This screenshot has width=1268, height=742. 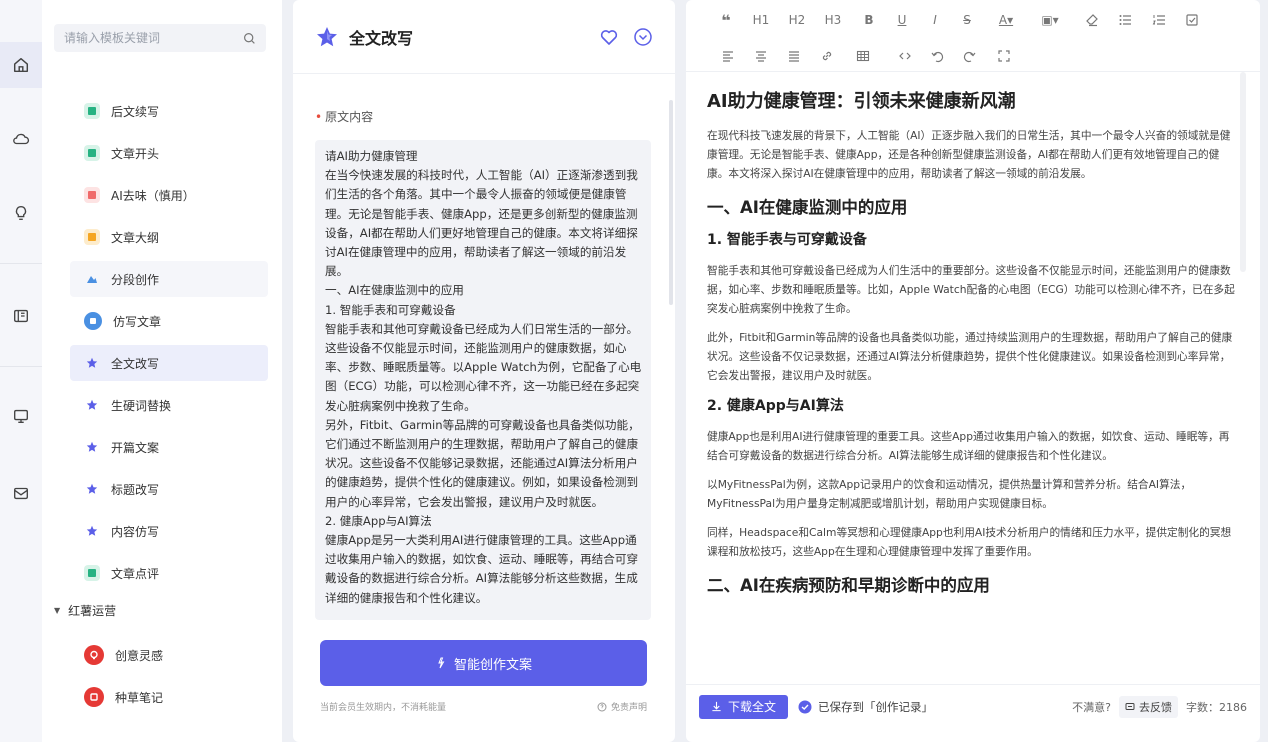 I want to click on rail-monitor, so click(x=21, y=416).